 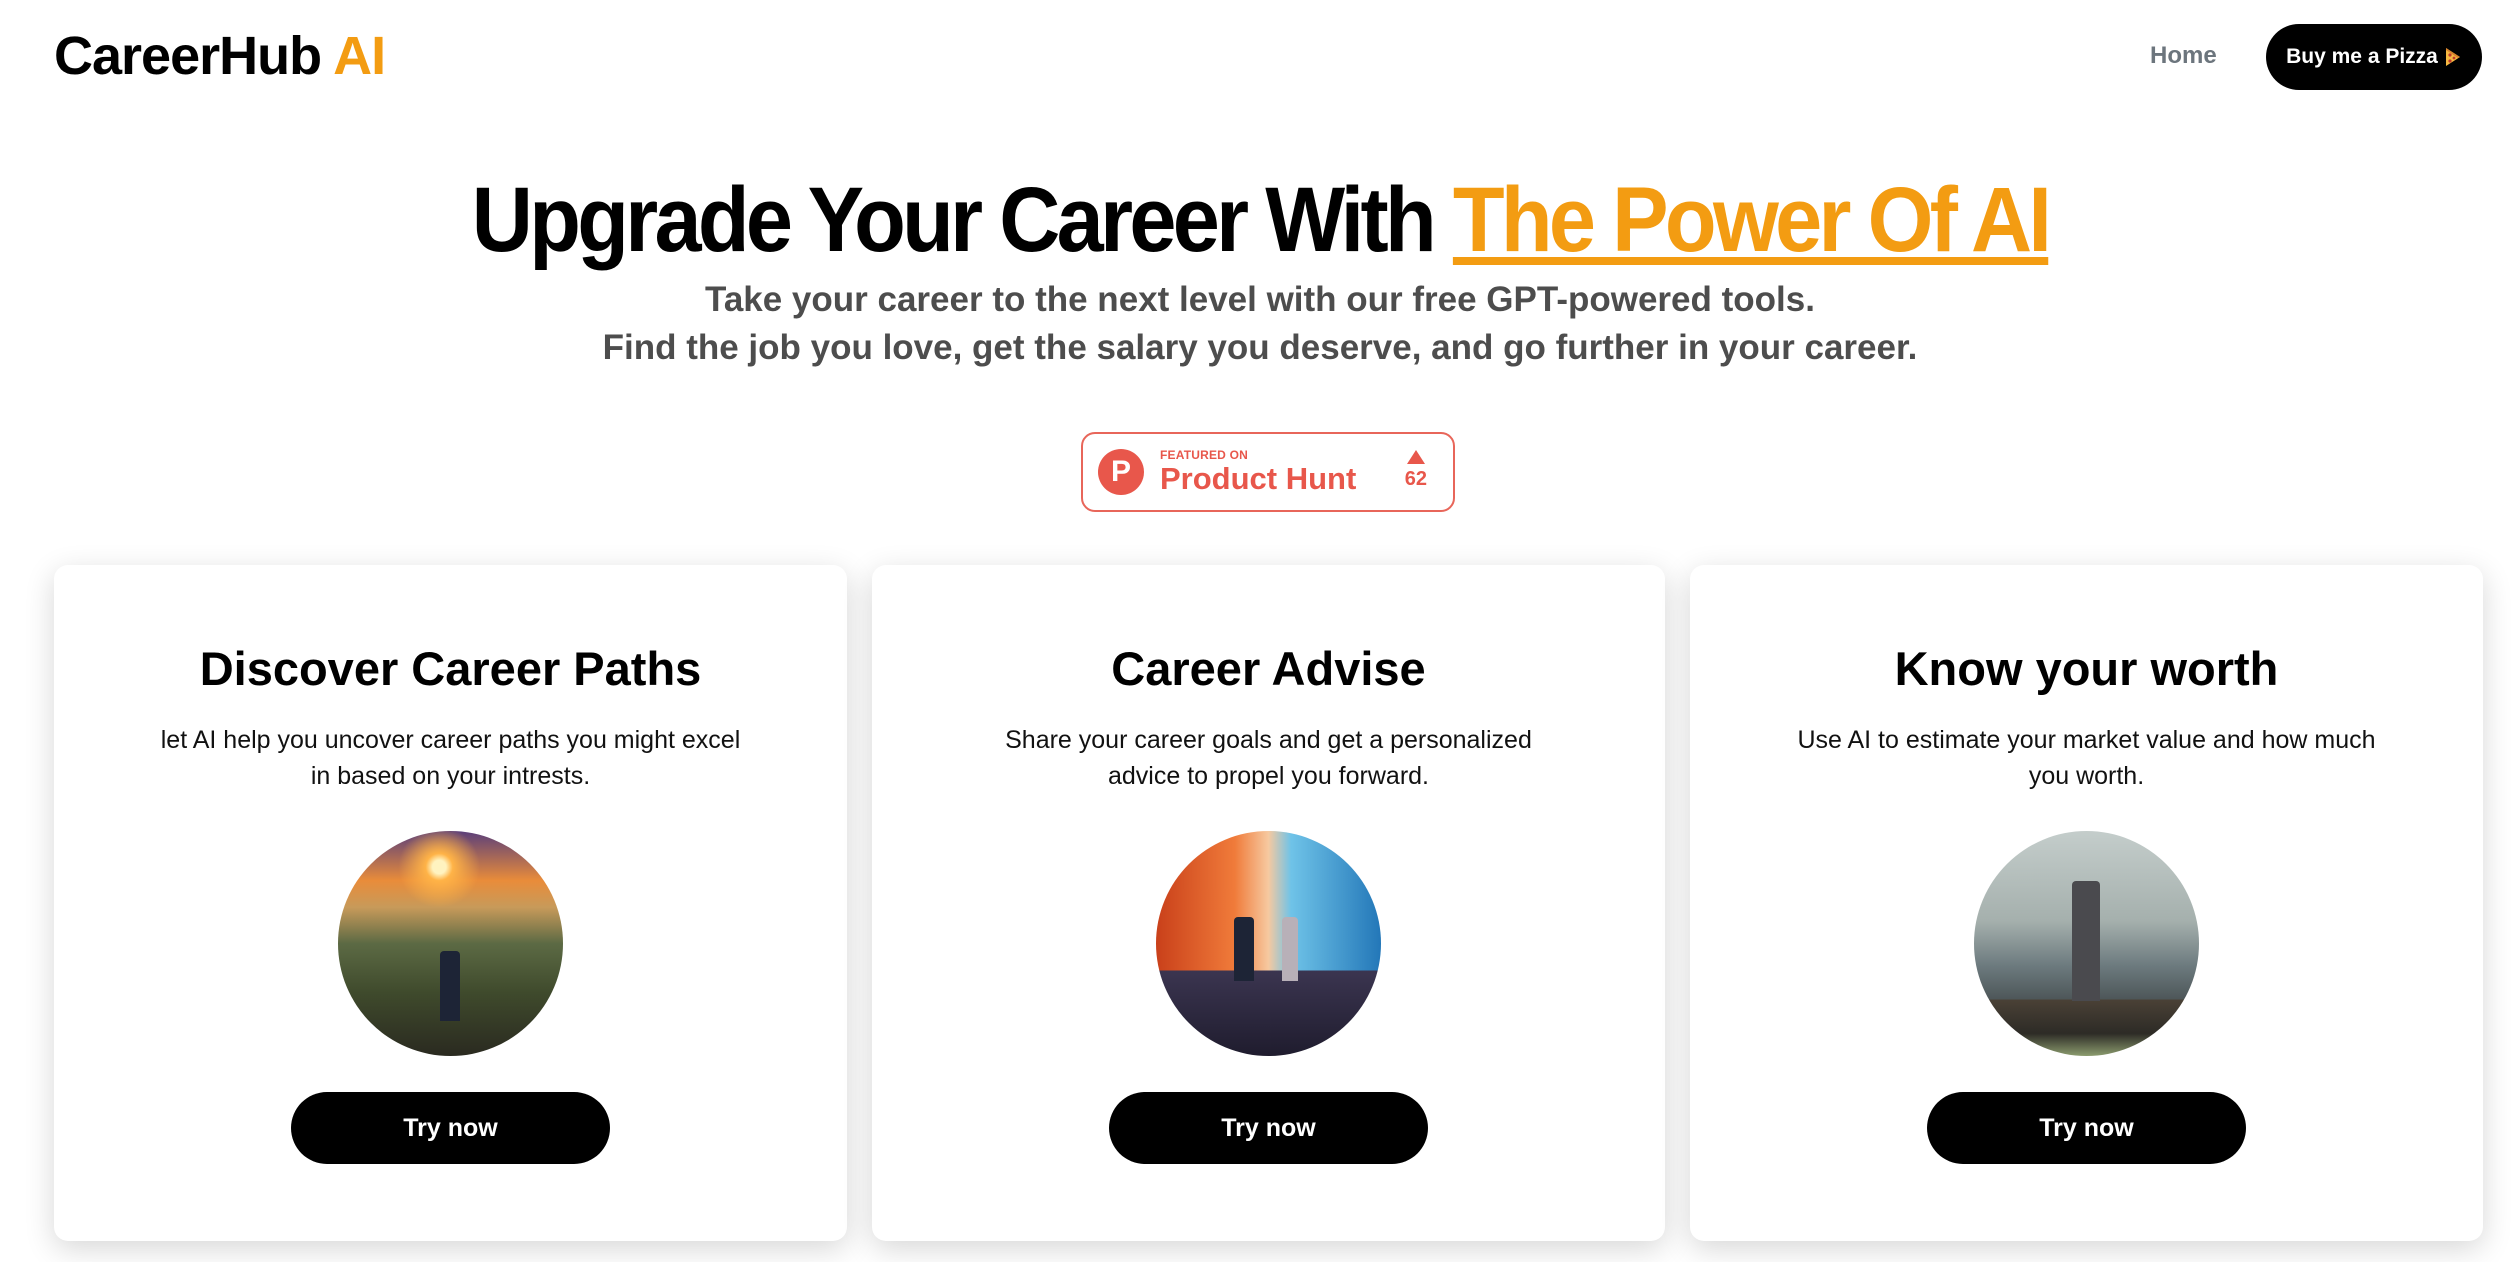 What do you see at coordinates (962, 220) in the screenshot?
I see `hero-title-main: Upgrade Your Career With` at bounding box center [962, 220].